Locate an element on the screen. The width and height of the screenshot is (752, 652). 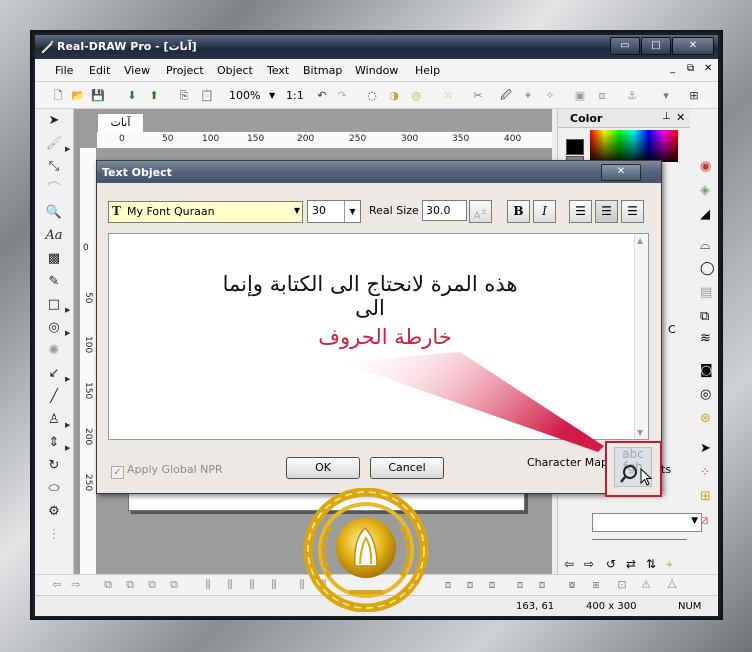
italic-button: I is located at coordinates (544, 211).